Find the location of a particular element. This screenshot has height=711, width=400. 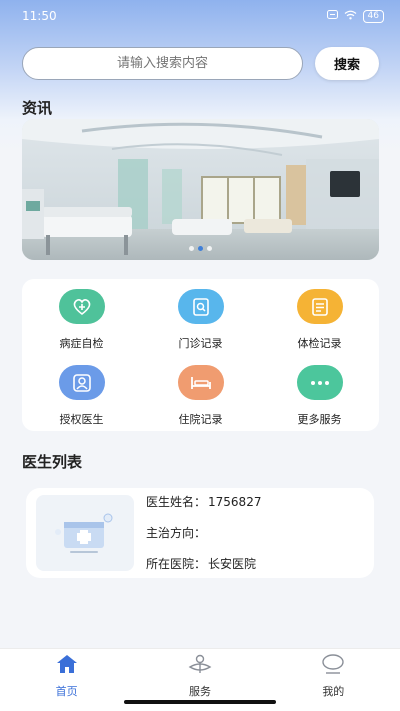

service-label: 病症自检 is located at coordinates (81, 343).